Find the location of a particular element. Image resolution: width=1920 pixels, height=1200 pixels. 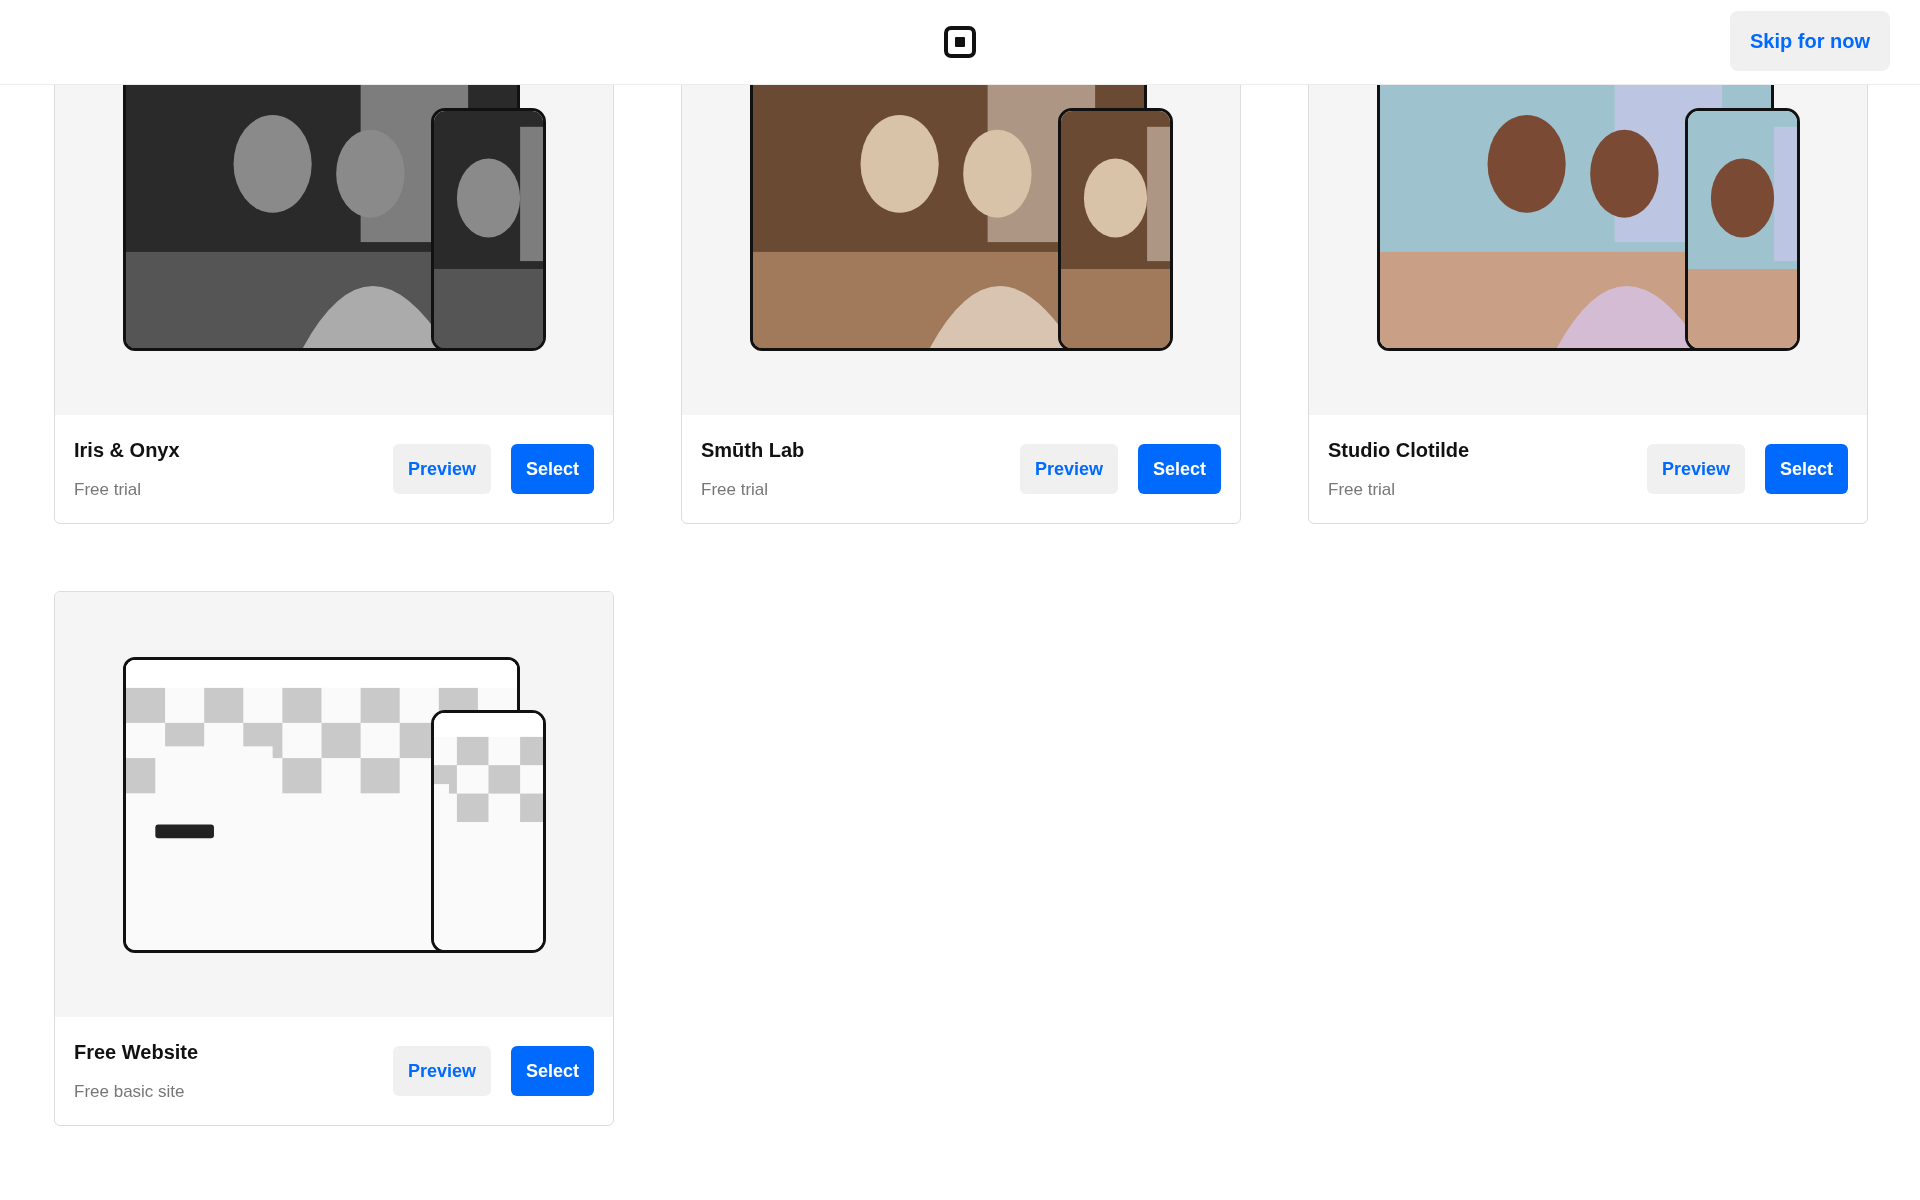

template-name: Free Website is located at coordinates (137, 1052).